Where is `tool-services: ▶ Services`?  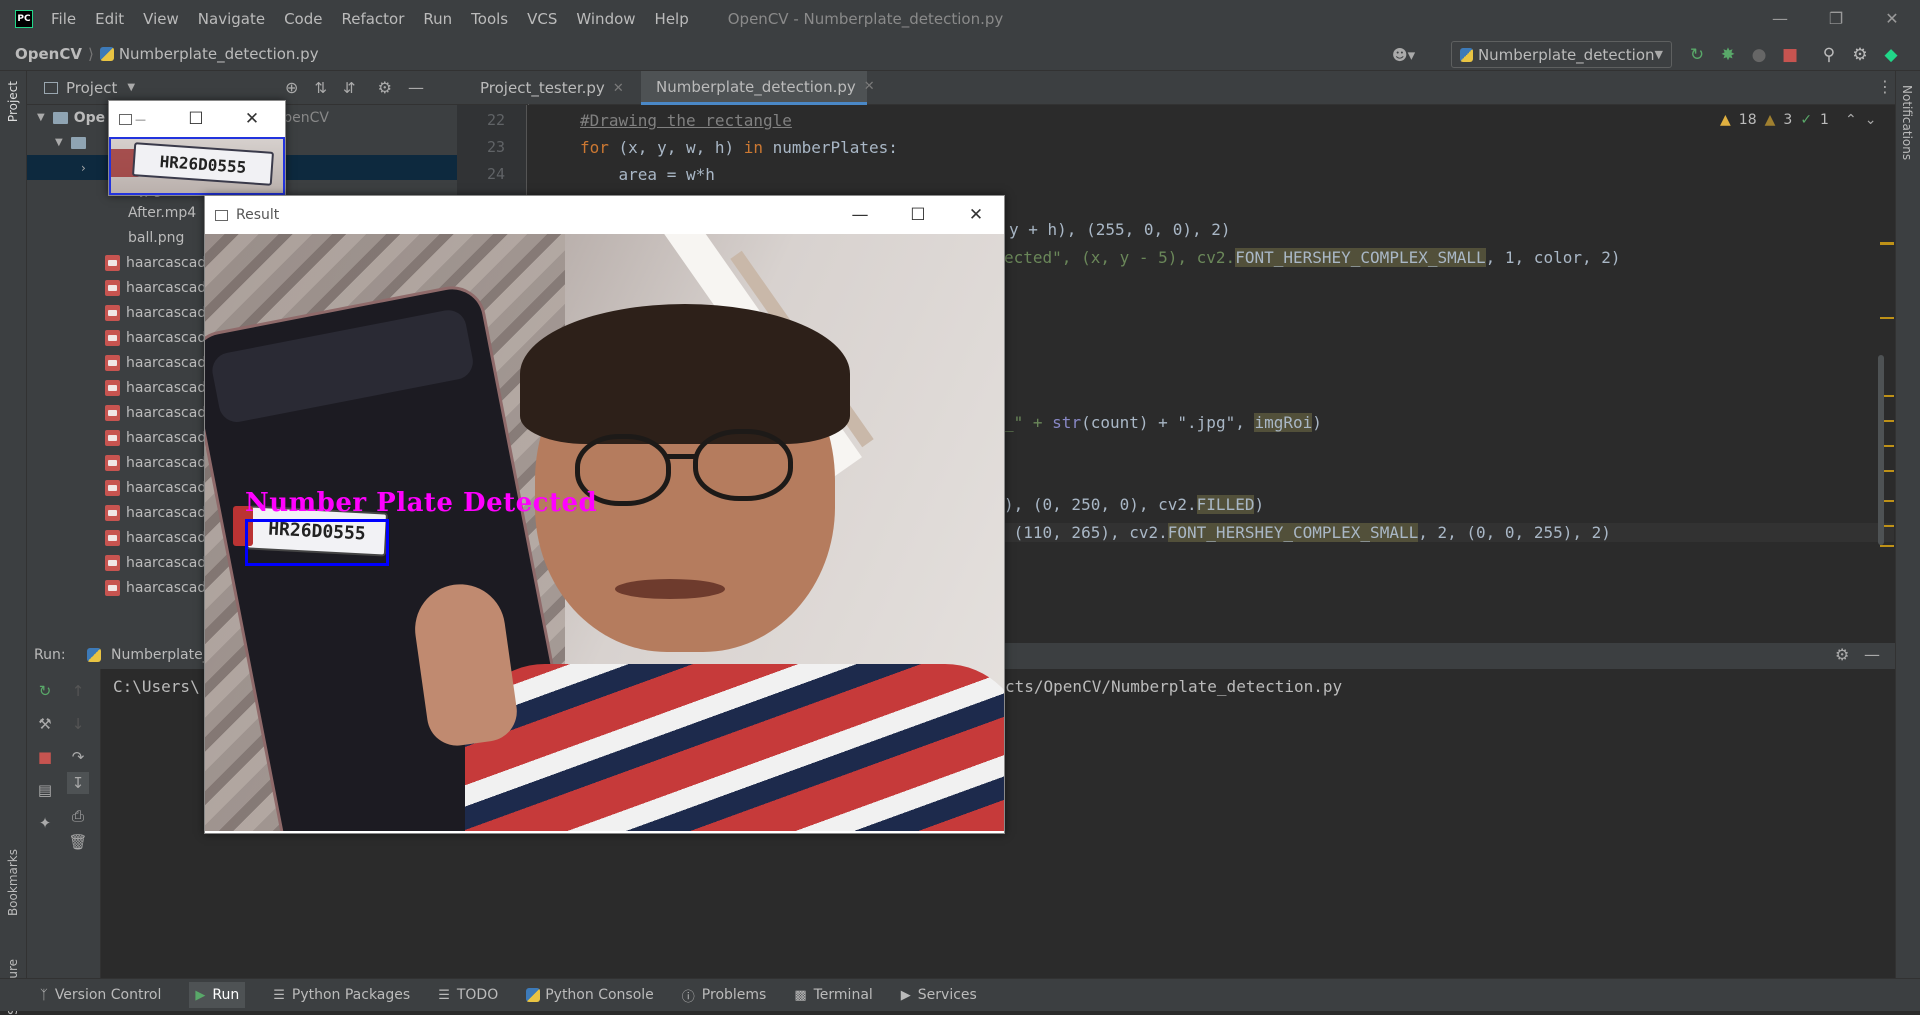 tool-services: ▶ Services is located at coordinates (939, 995).